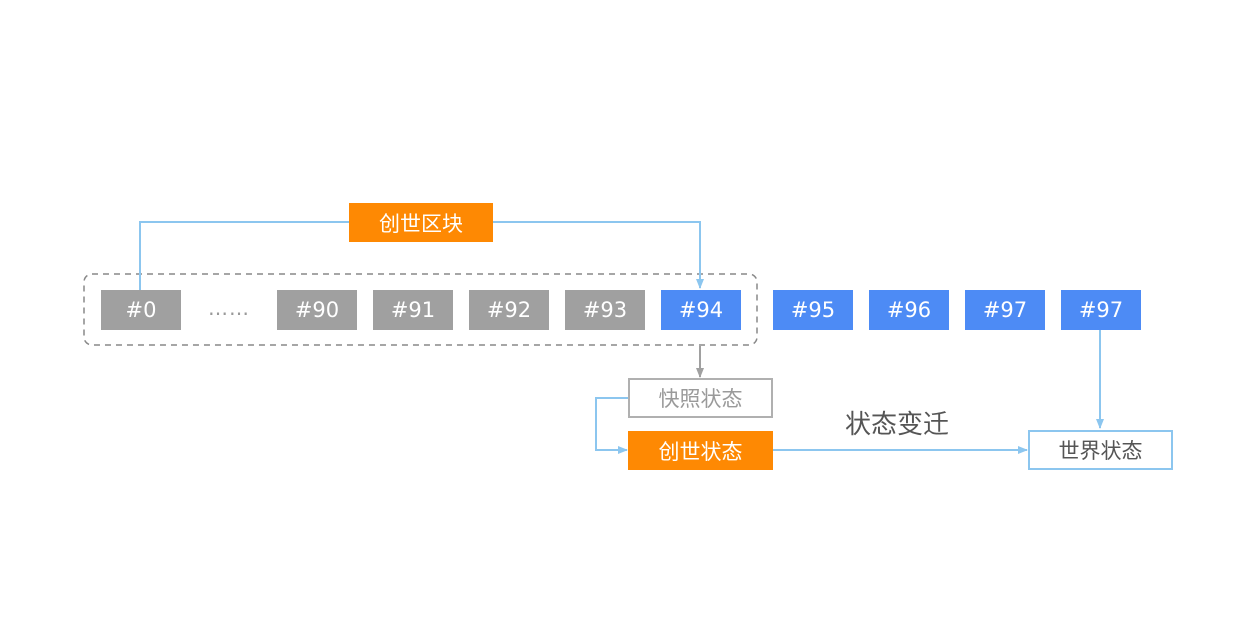  What do you see at coordinates (598, 255) in the screenshot?
I see `genesis-link-right` at bounding box center [598, 255].